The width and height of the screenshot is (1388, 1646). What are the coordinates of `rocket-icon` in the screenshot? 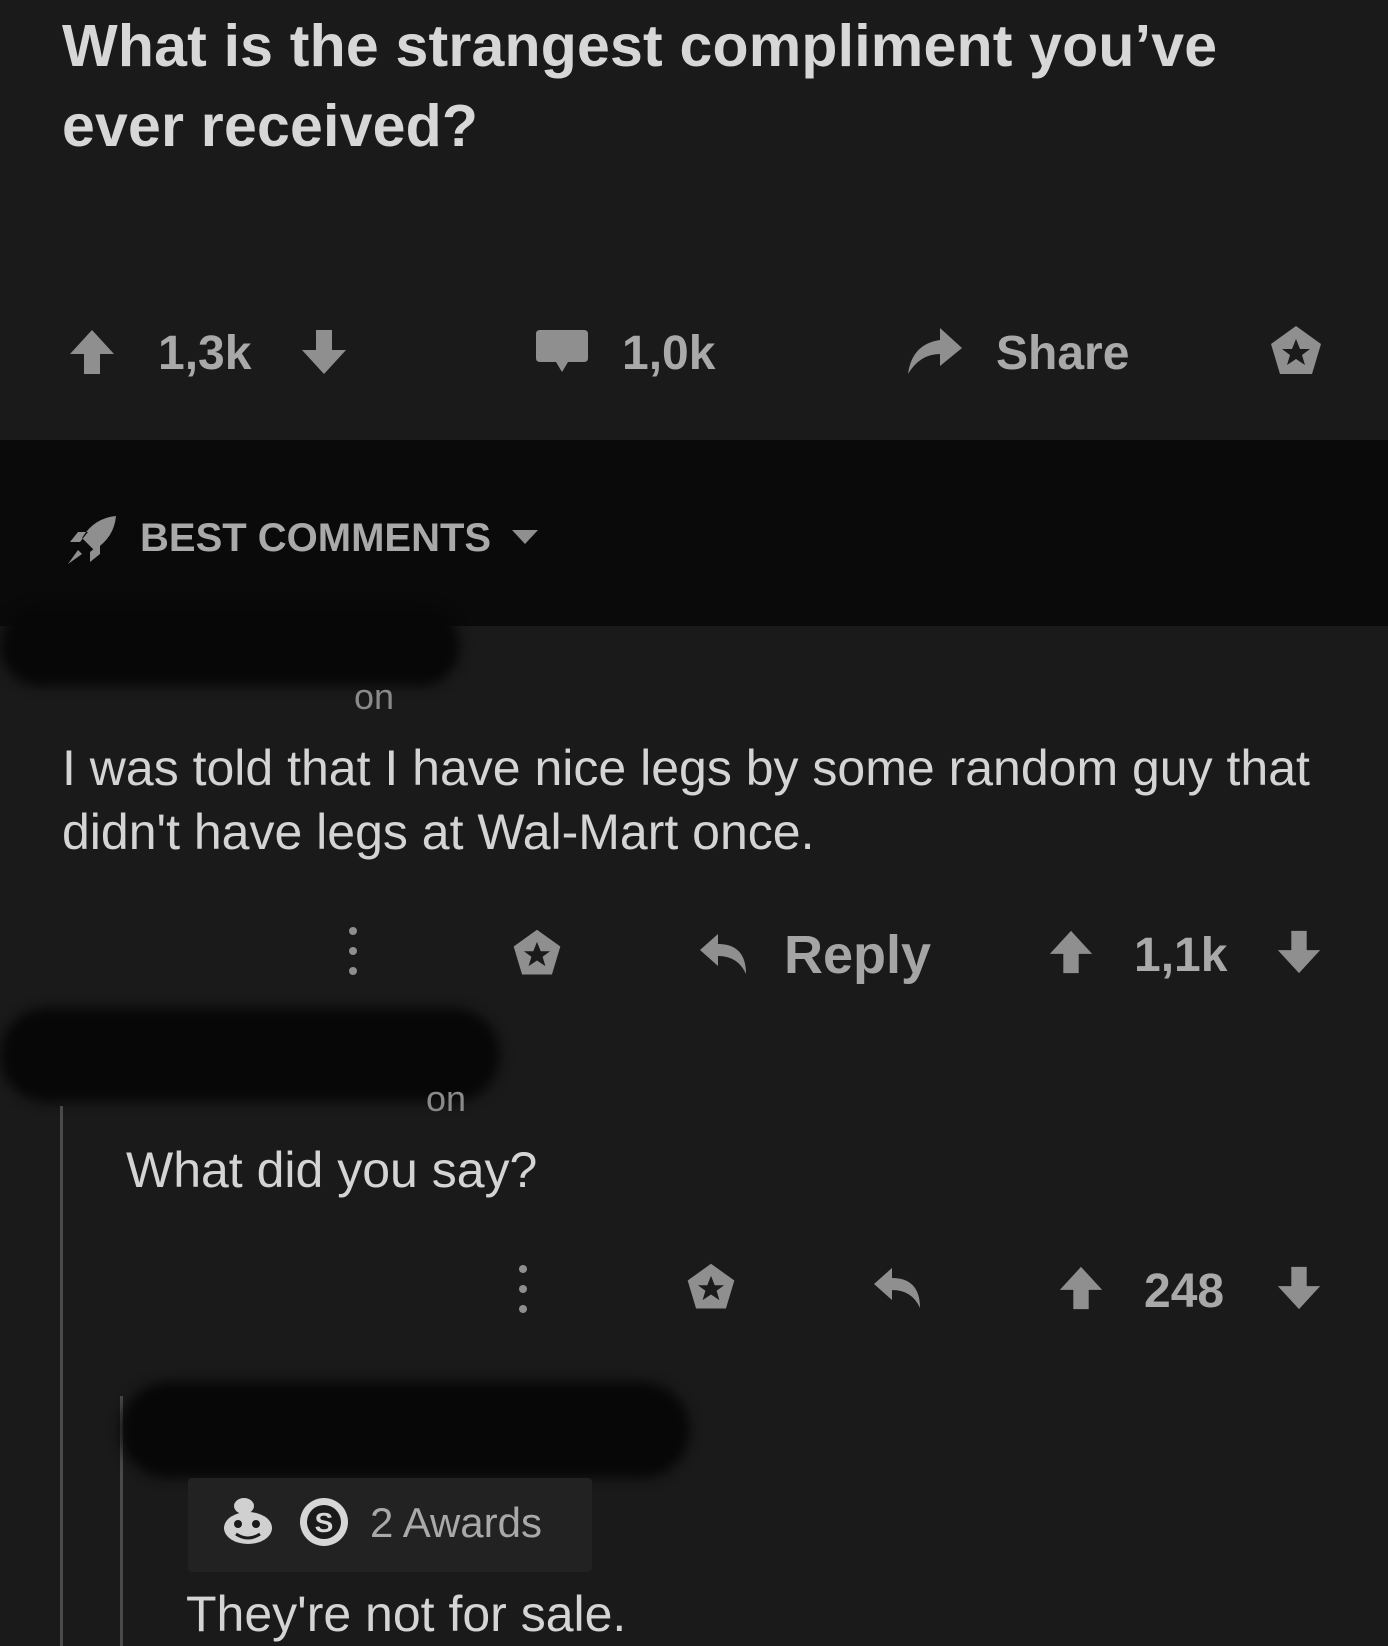 It's located at (92, 540).